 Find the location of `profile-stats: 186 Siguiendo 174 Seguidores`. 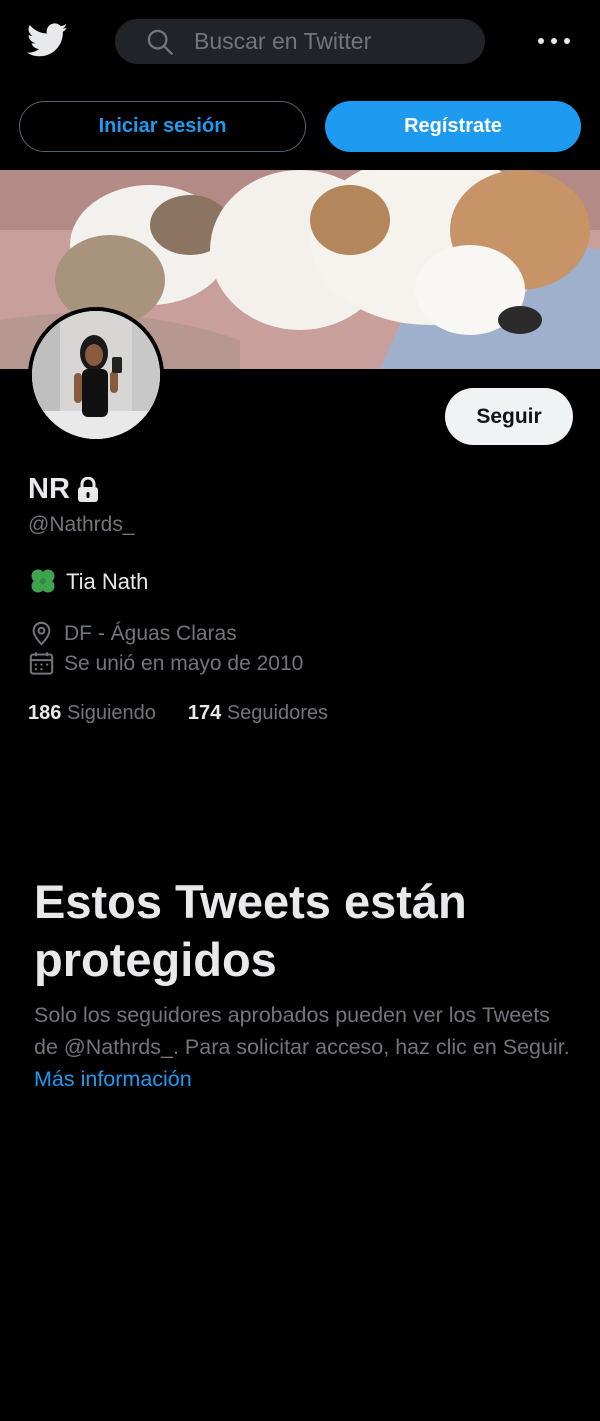

profile-stats: 186 Siguiendo 174 Seguidores is located at coordinates (178, 713).